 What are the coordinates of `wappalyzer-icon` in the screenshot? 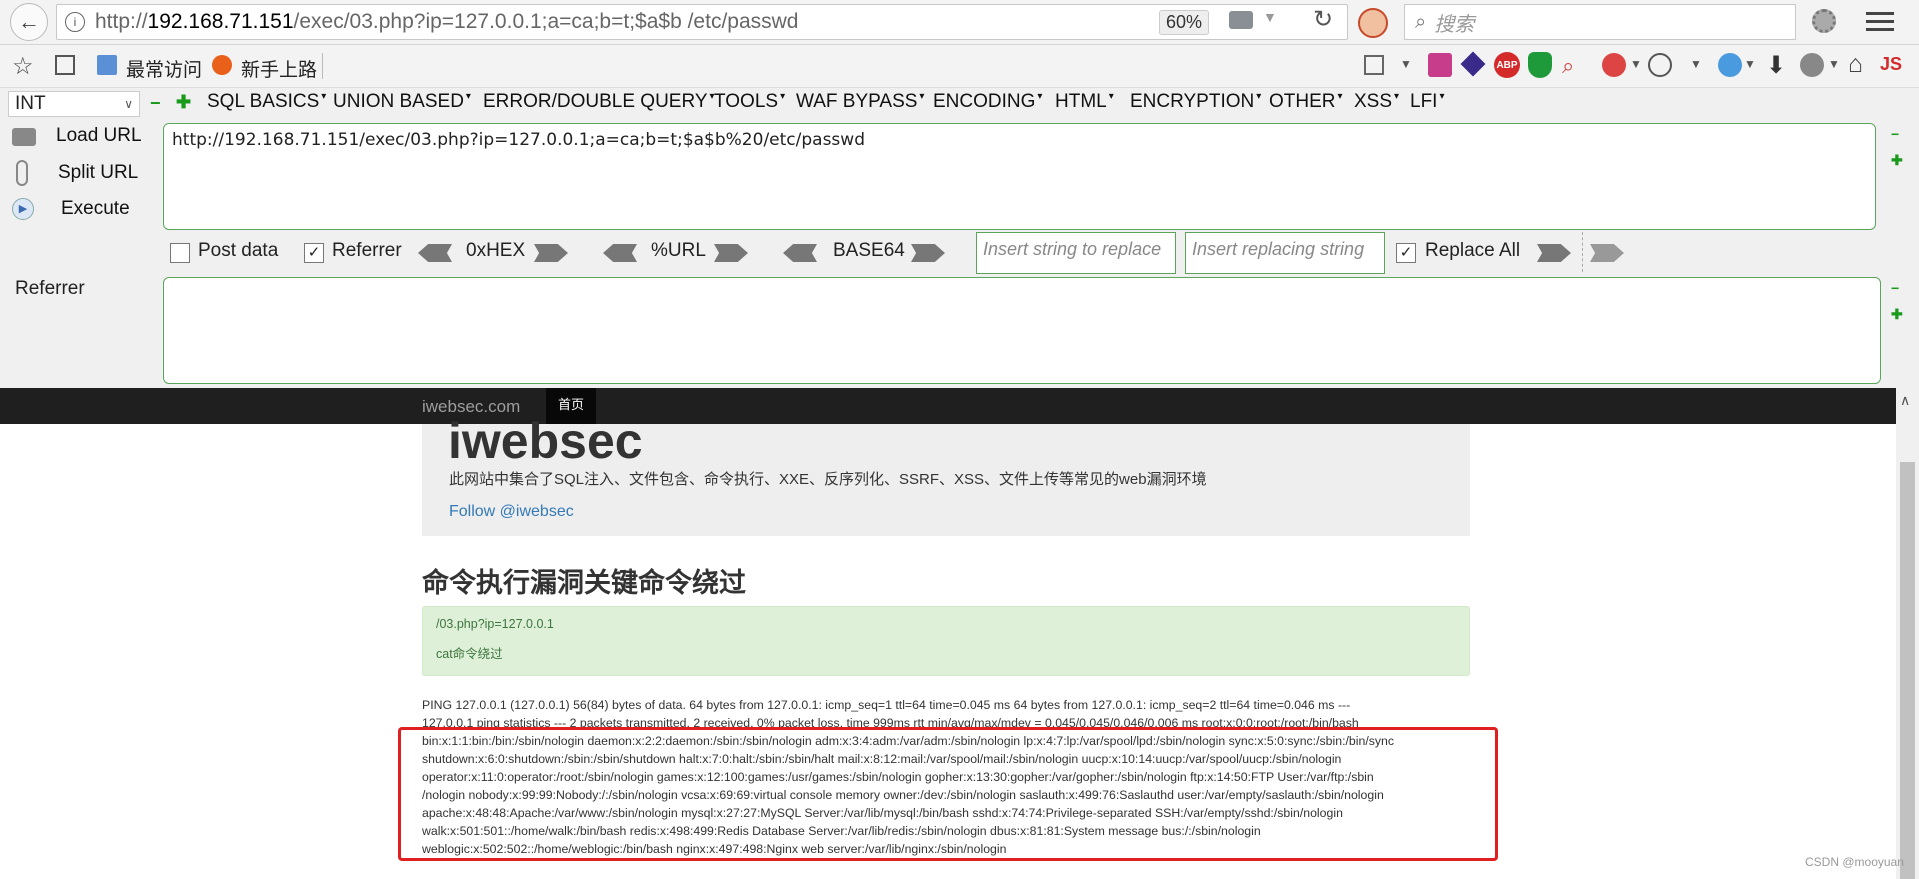 It's located at (1473, 64).